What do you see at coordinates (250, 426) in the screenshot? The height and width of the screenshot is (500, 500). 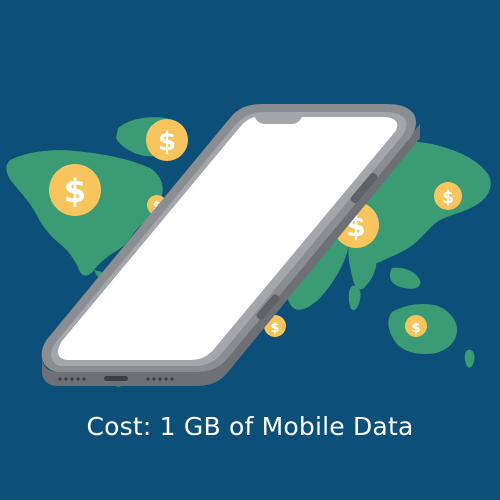 I see `caption-title: Cost: 1 GB of Mobile Data` at bounding box center [250, 426].